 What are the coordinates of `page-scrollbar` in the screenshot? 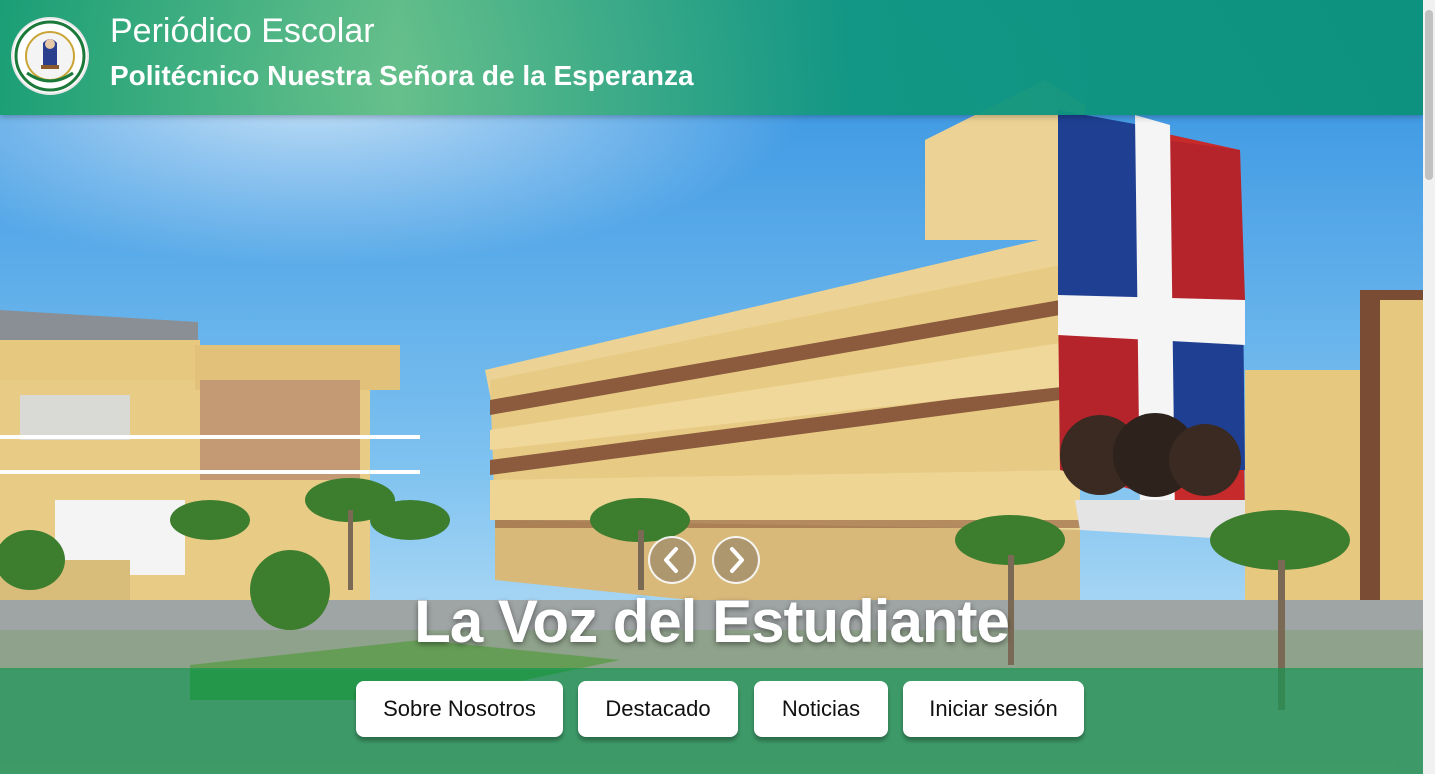 It's located at (1429, 387).